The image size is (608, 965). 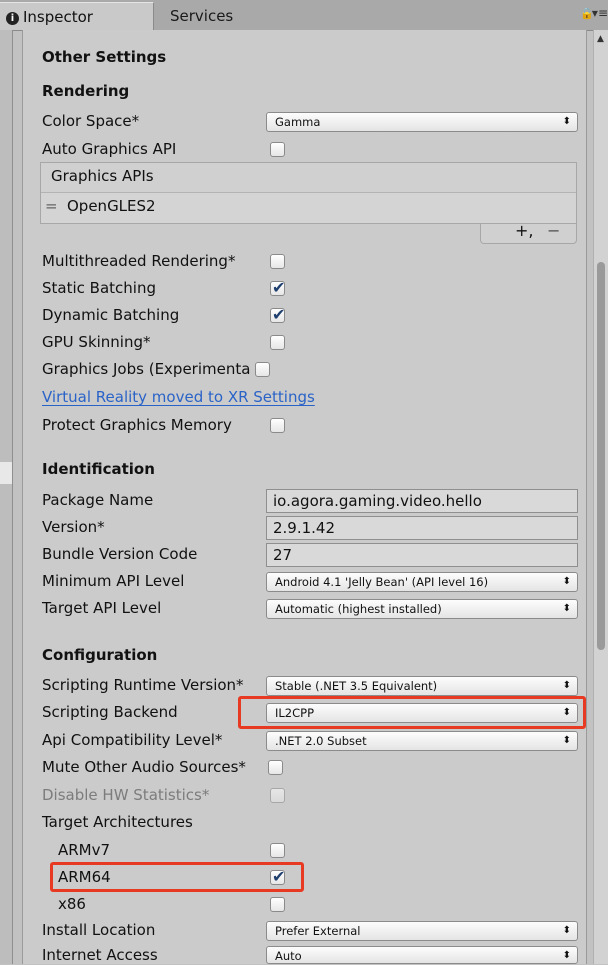 What do you see at coordinates (117, 822) in the screenshot?
I see `target-architectures-label: Target Architectures` at bounding box center [117, 822].